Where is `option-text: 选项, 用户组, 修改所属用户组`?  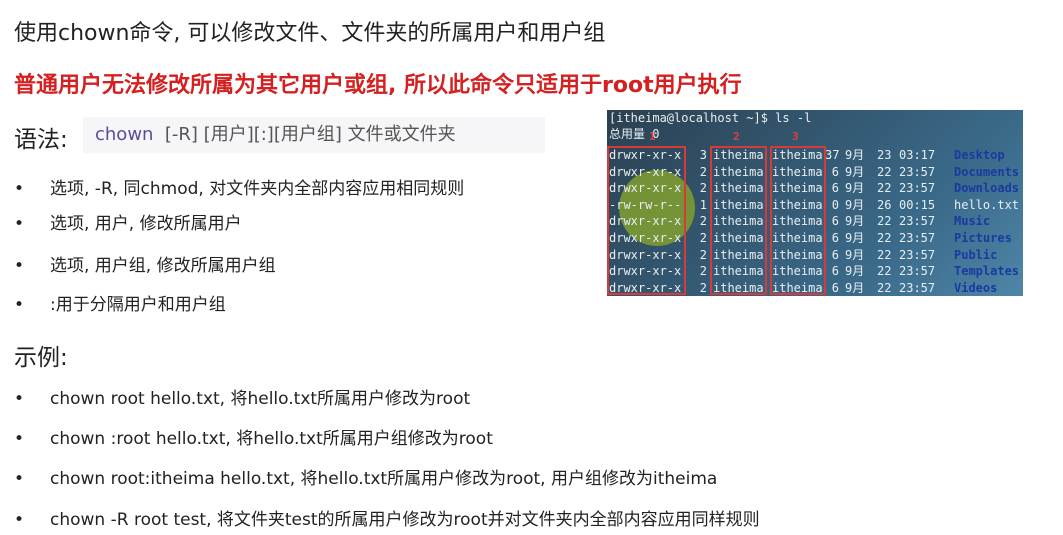 option-text: 选项, 用户组, 修改所属用户组 is located at coordinates (163, 266).